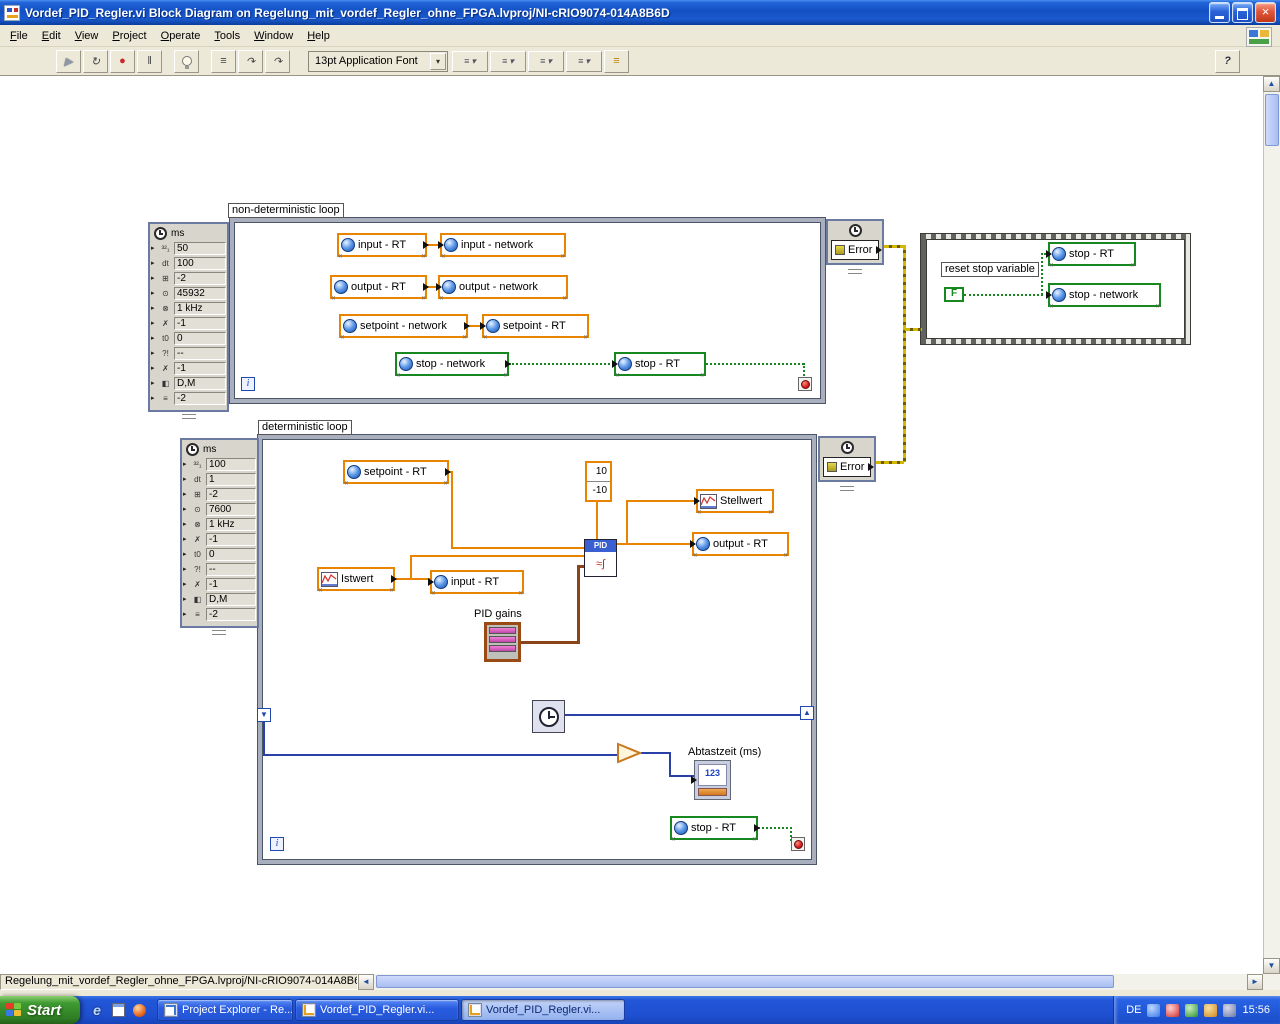 The width and height of the screenshot is (1280, 1024). Describe the element at coordinates (990, 269) in the screenshot. I see `free-label: reset stop variable` at that location.